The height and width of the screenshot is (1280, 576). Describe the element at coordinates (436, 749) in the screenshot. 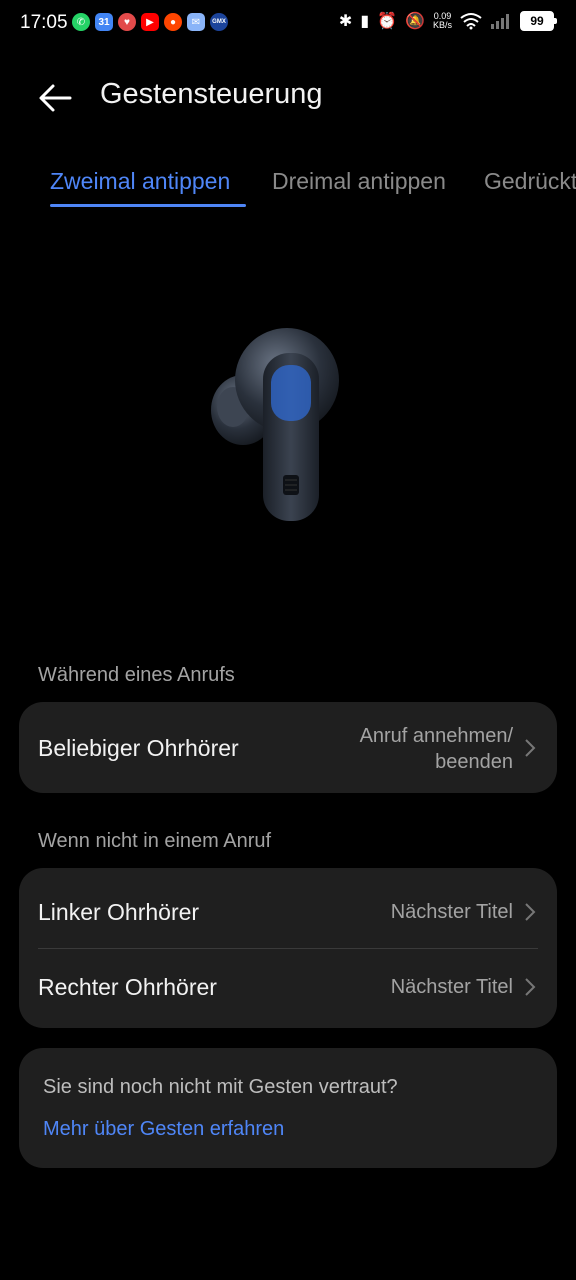

I see `any-earbud-value: Anruf annehmen/ beenden` at that location.